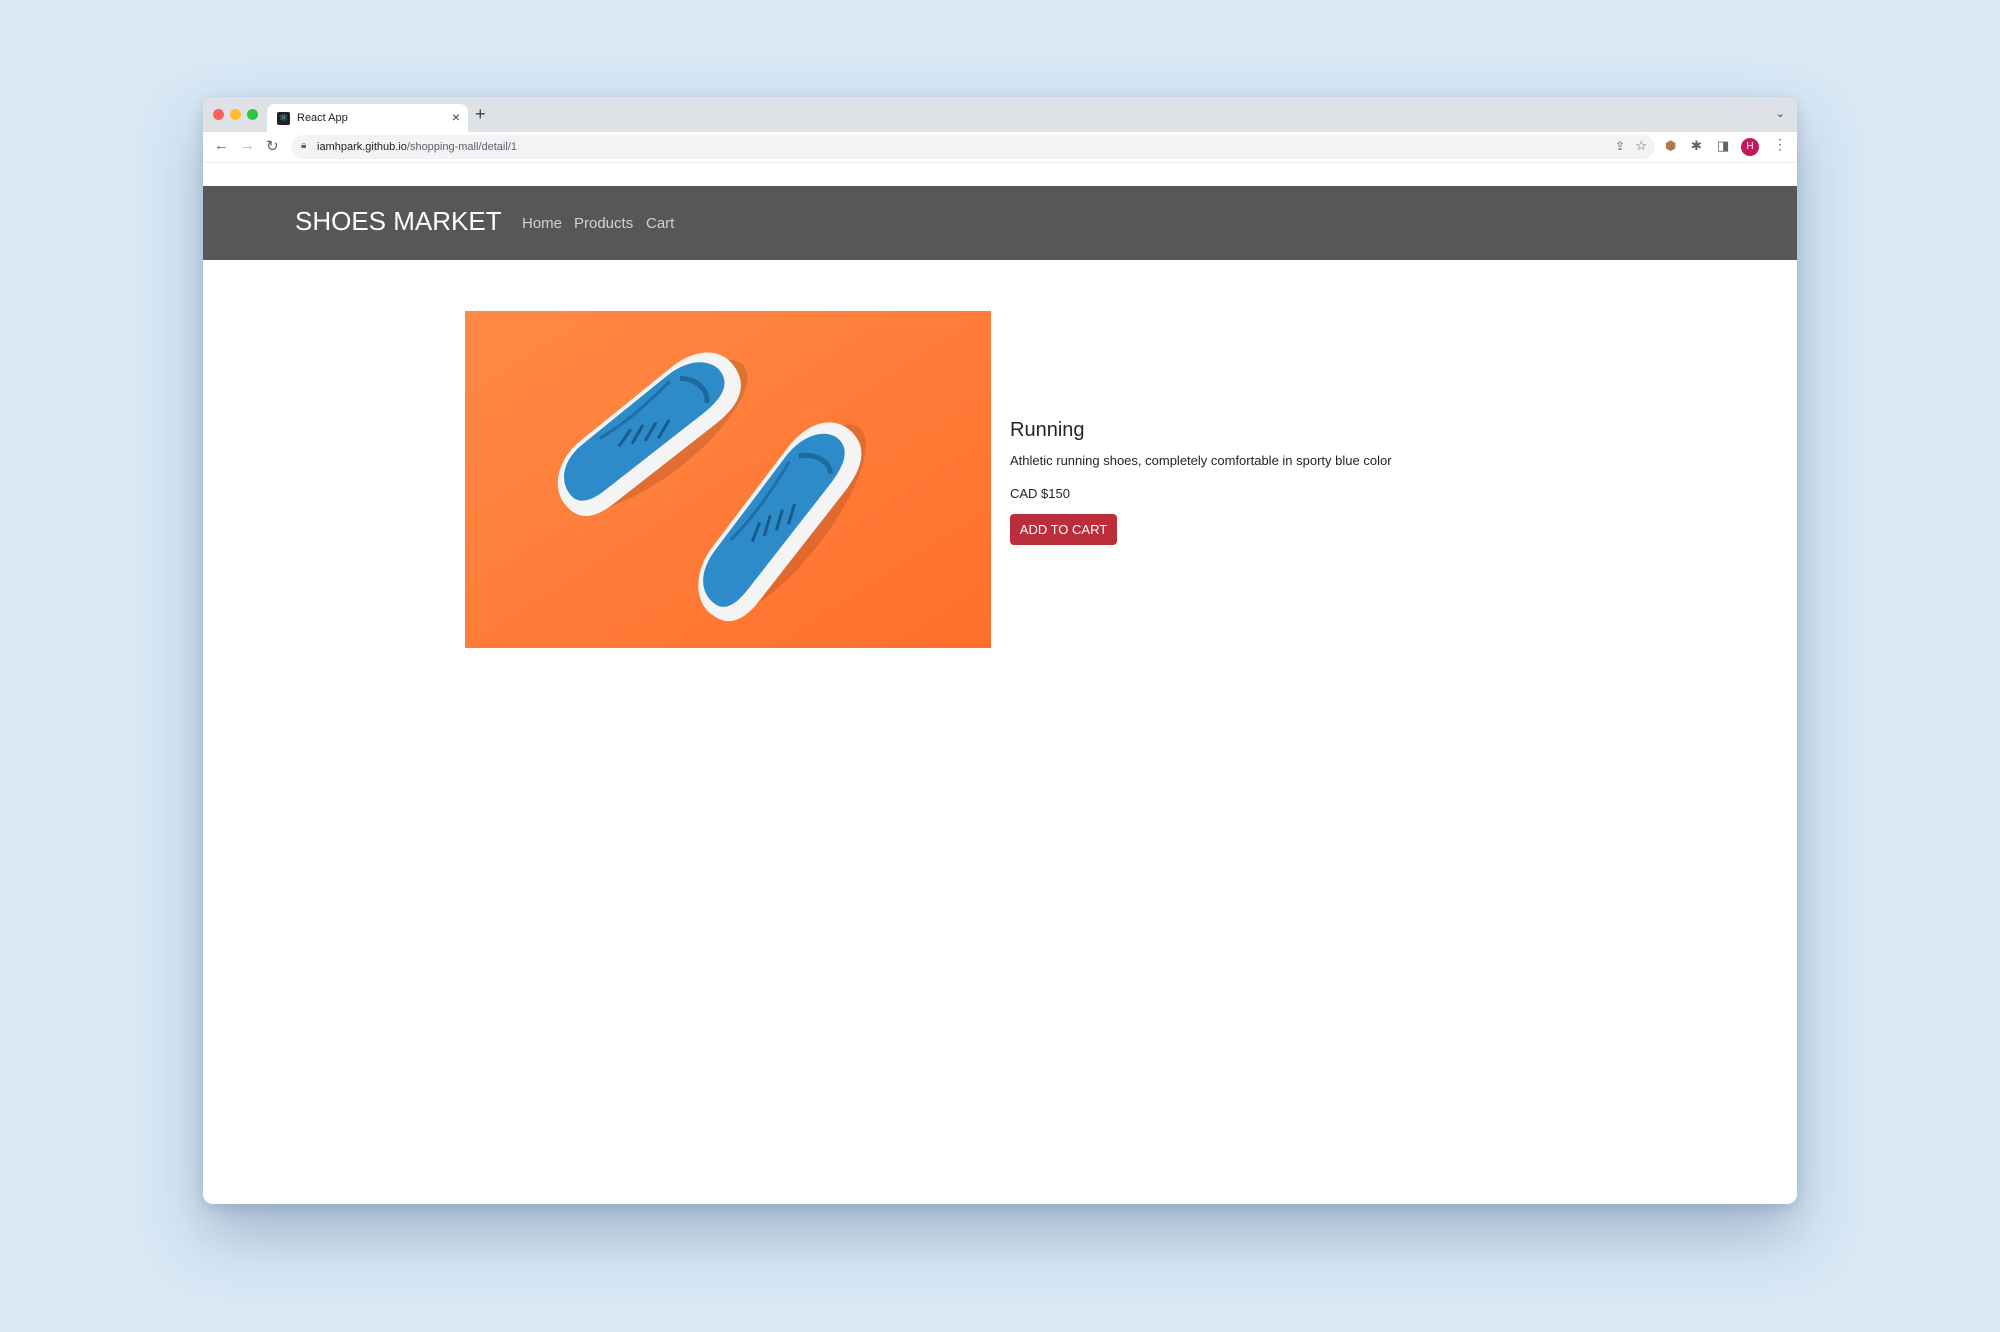  I want to click on nav-link-home: Home, so click(542, 223).